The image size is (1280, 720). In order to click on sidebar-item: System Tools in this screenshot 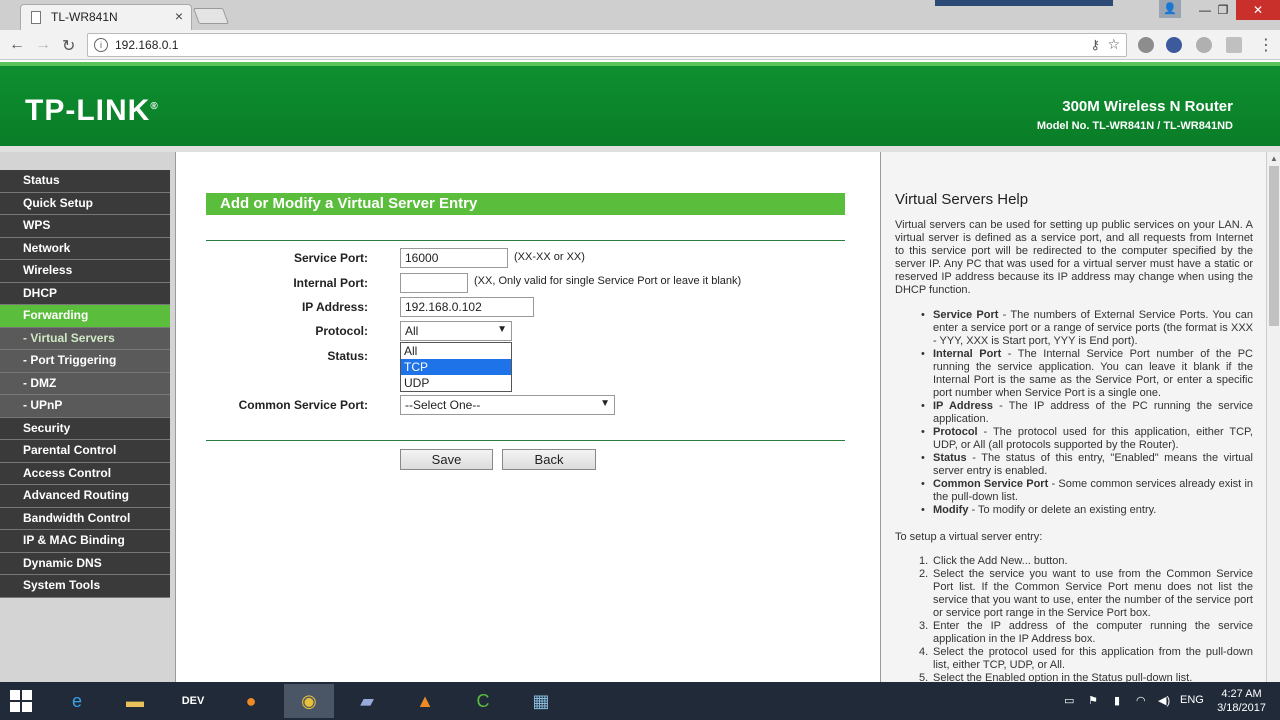, I will do `click(85, 586)`.